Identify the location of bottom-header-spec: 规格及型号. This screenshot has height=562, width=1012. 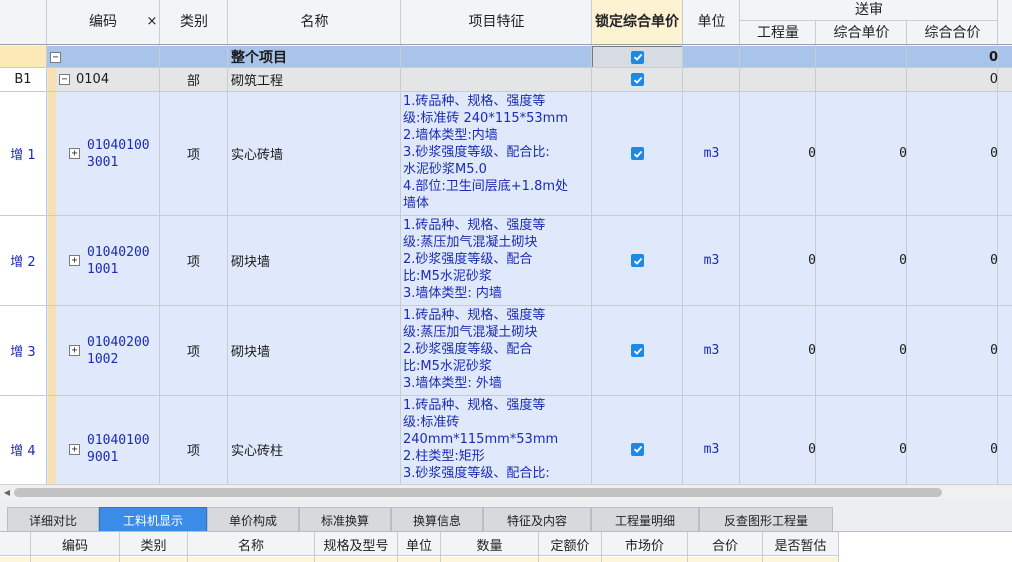
(356, 544).